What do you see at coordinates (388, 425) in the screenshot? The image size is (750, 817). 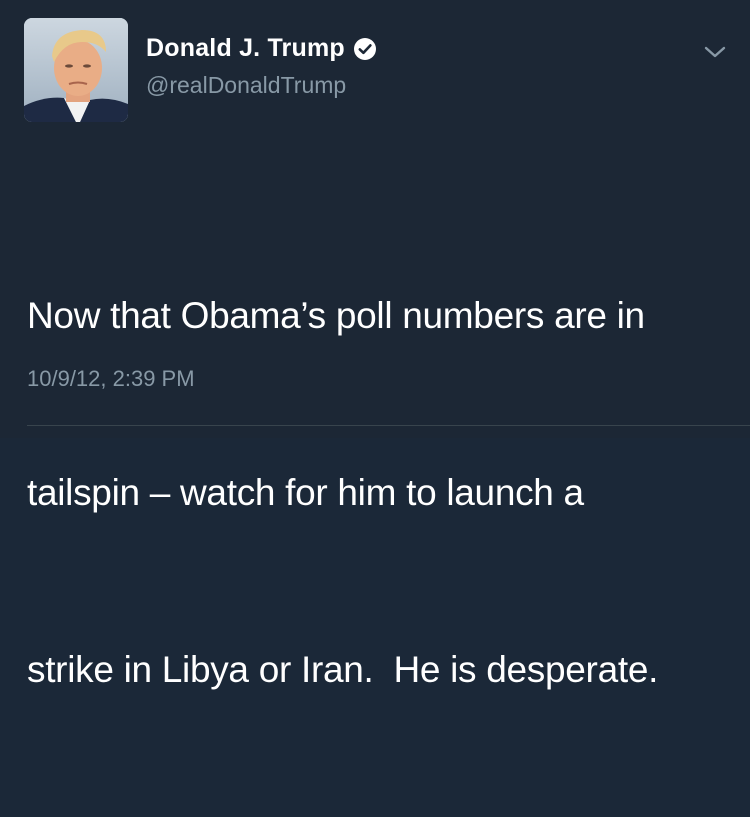 I see `divider` at bounding box center [388, 425].